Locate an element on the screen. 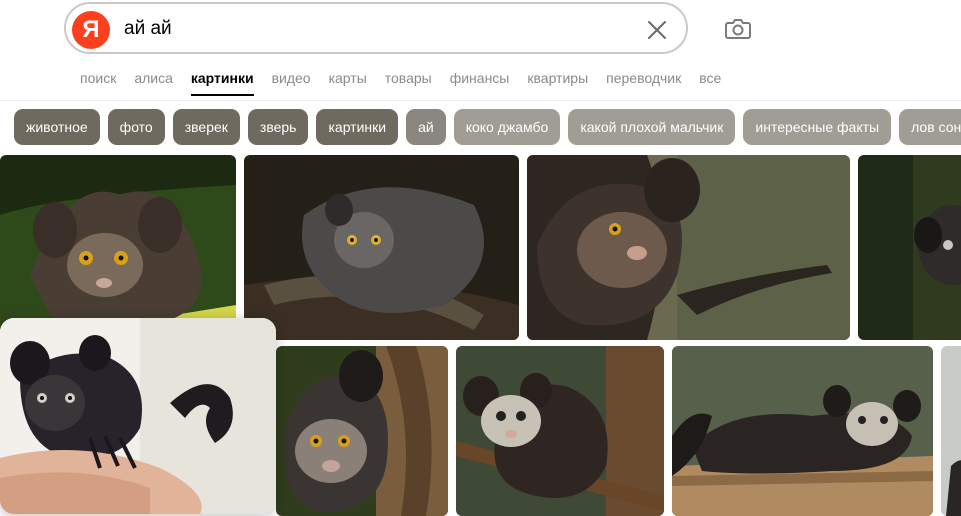  tab-translator: переводчик is located at coordinates (643, 83).